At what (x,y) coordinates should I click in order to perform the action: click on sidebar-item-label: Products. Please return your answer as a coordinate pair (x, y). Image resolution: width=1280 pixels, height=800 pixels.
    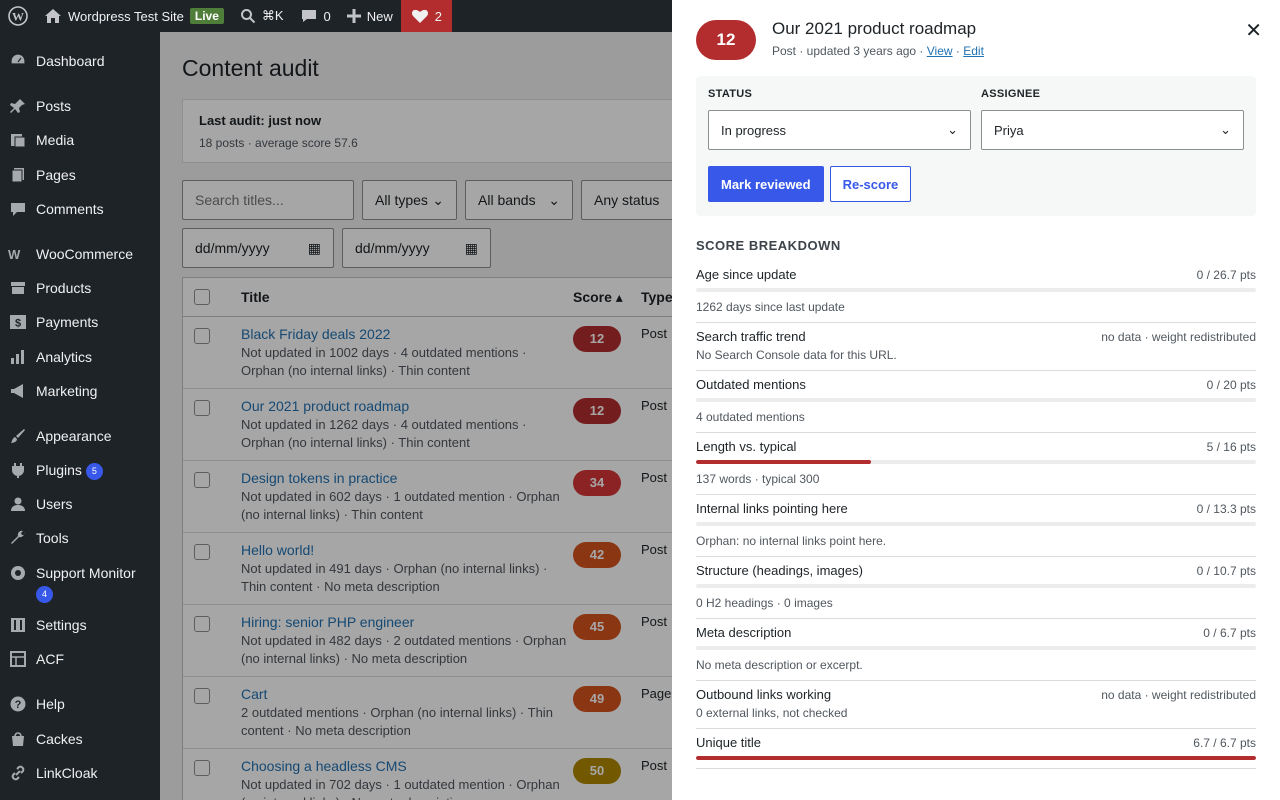
    Looking at the image, I should click on (64, 288).